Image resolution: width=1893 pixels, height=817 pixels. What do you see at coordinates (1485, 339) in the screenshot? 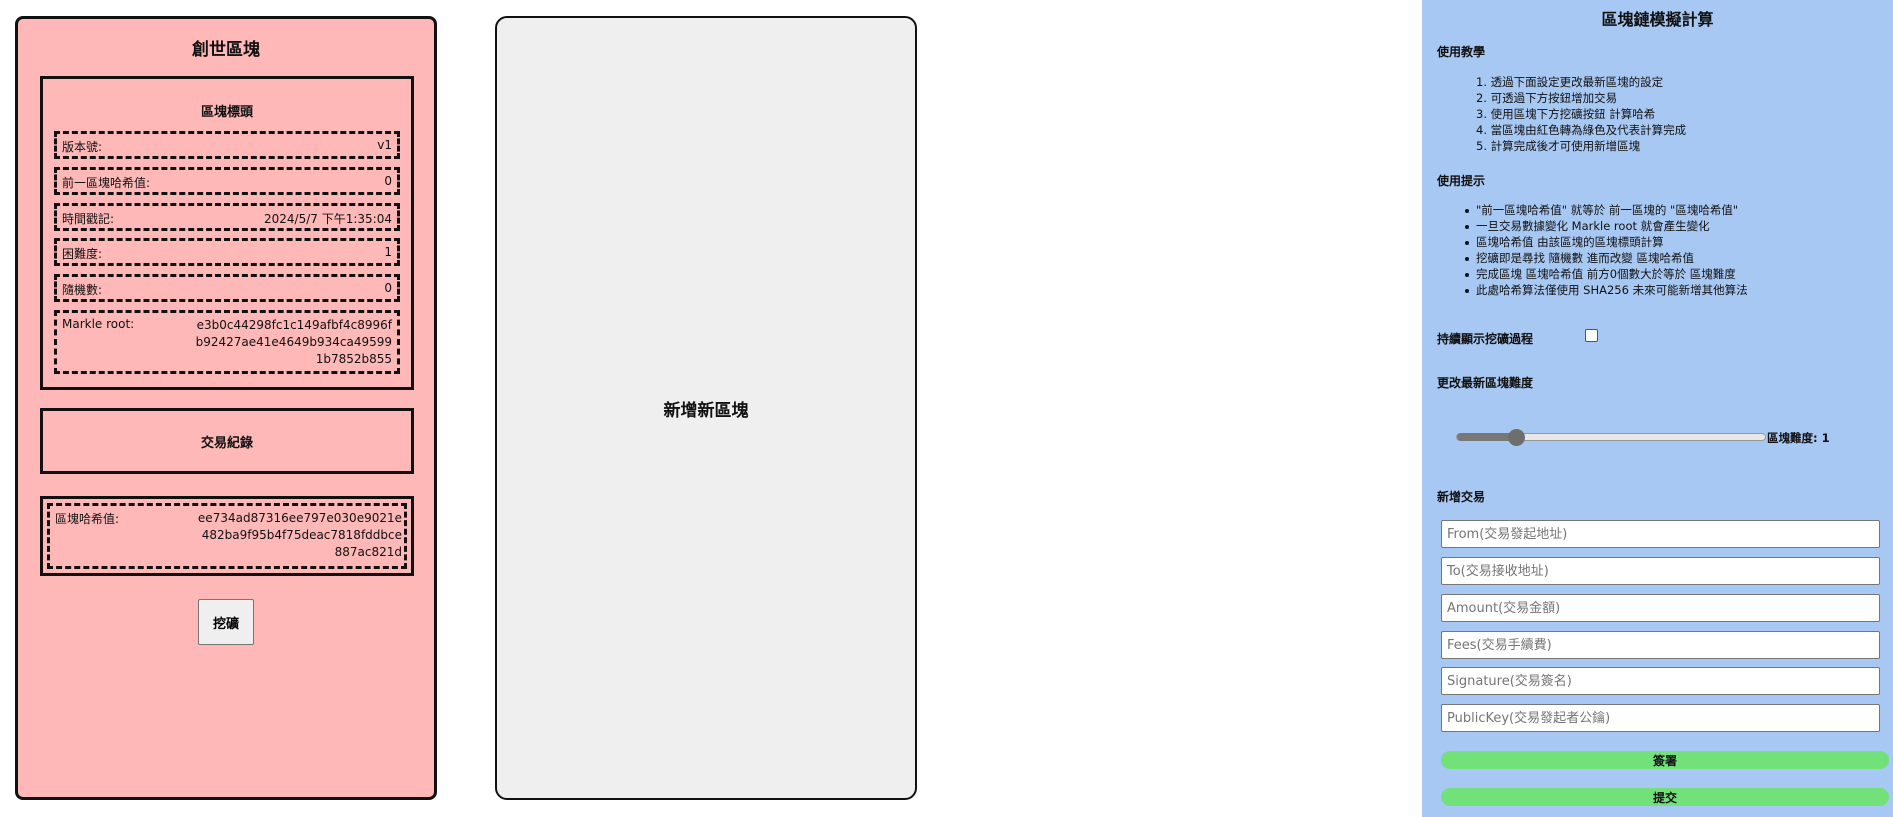
I see `show-mining-label: 持續顯示挖礦過程` at bounding box center [1485, 339].